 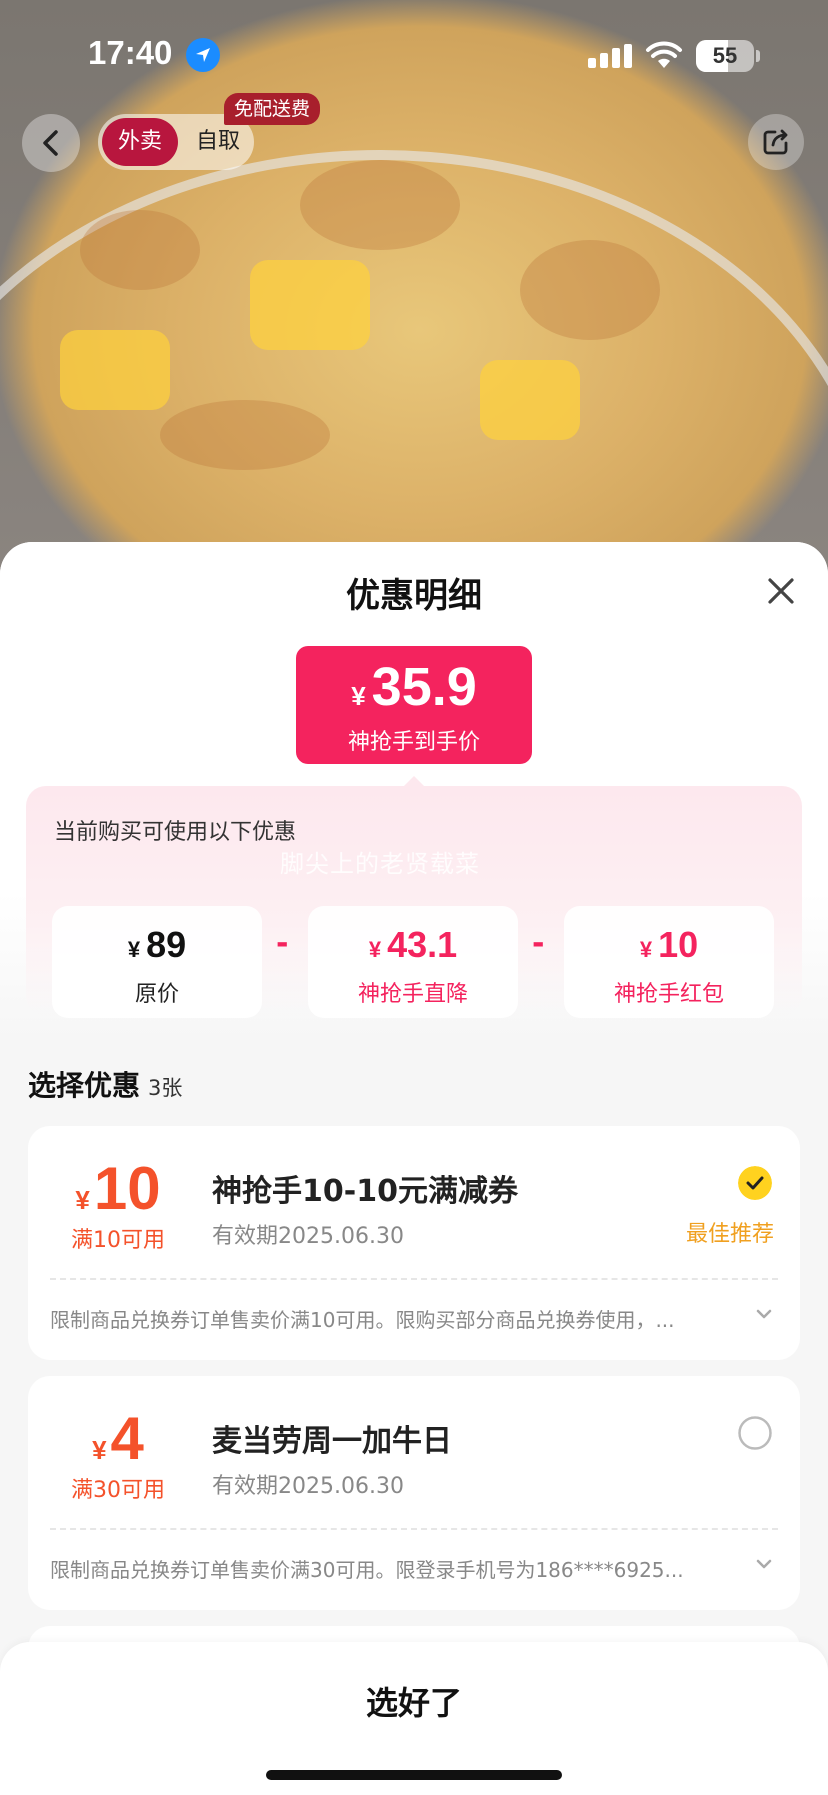 I want to click on select-discount-heading: 选择优惠 3张, so click(x=105, y=1085).